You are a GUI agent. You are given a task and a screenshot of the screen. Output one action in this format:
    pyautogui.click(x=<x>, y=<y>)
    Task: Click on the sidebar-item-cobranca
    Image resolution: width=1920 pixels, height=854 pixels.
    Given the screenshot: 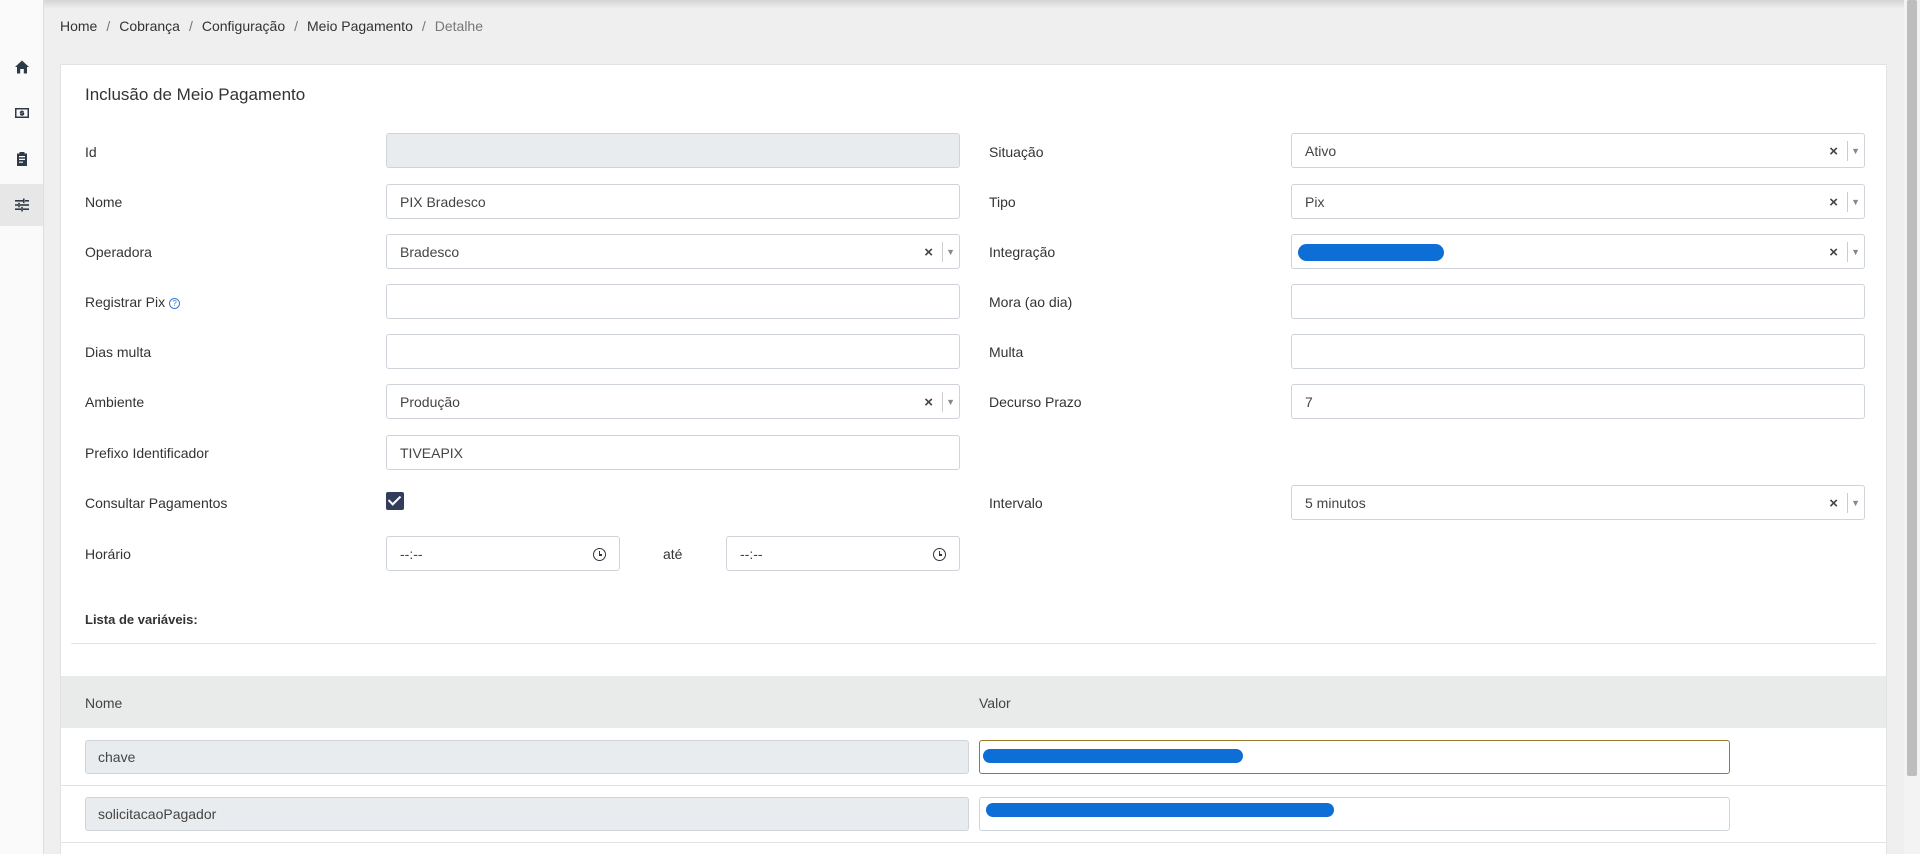 What is the action you would take?
    pyautogui.click(x=21, y=113)
    